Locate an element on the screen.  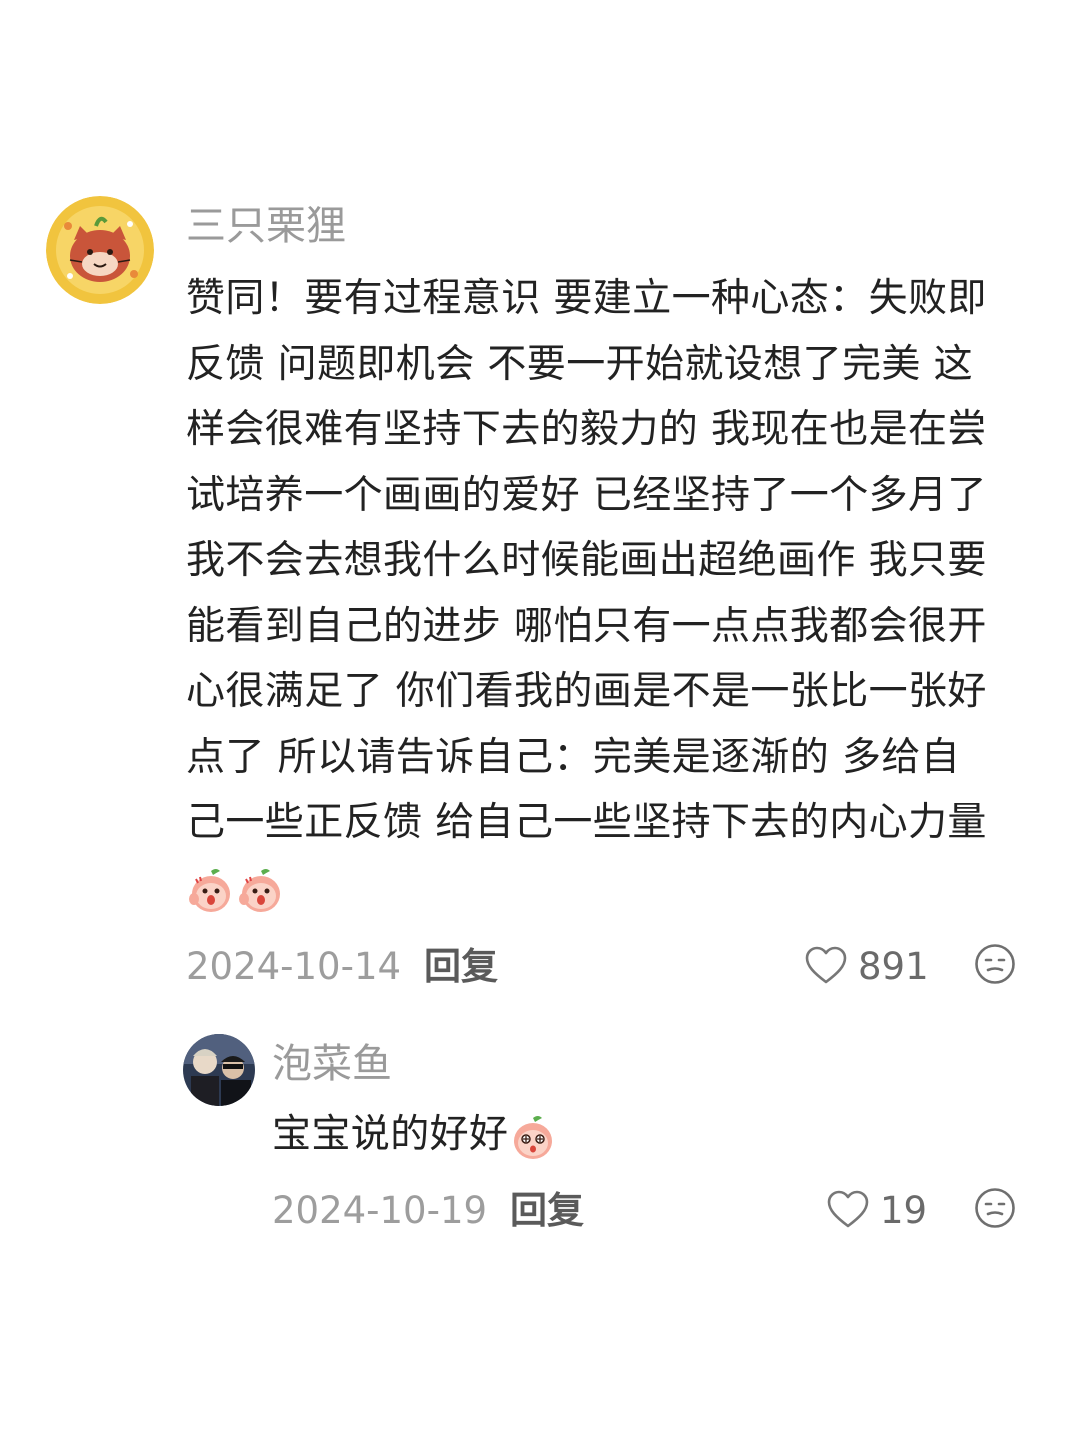
comment-line: 样会很难有坚持下去的毅力的 我现在也是在尝 is located at coordinates (586, 429).